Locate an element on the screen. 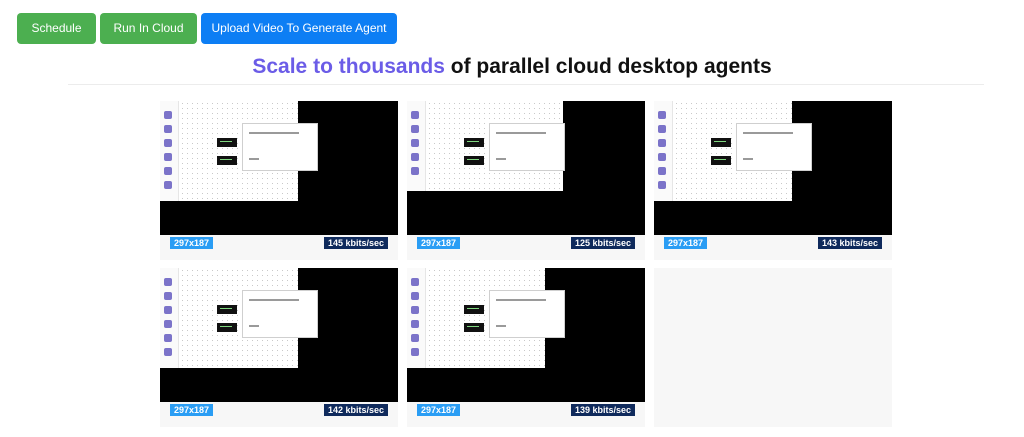 The height and width of the screenshot is (437, 1024). headline-accent: Scale to thousands is located at coordinates (348, 66).